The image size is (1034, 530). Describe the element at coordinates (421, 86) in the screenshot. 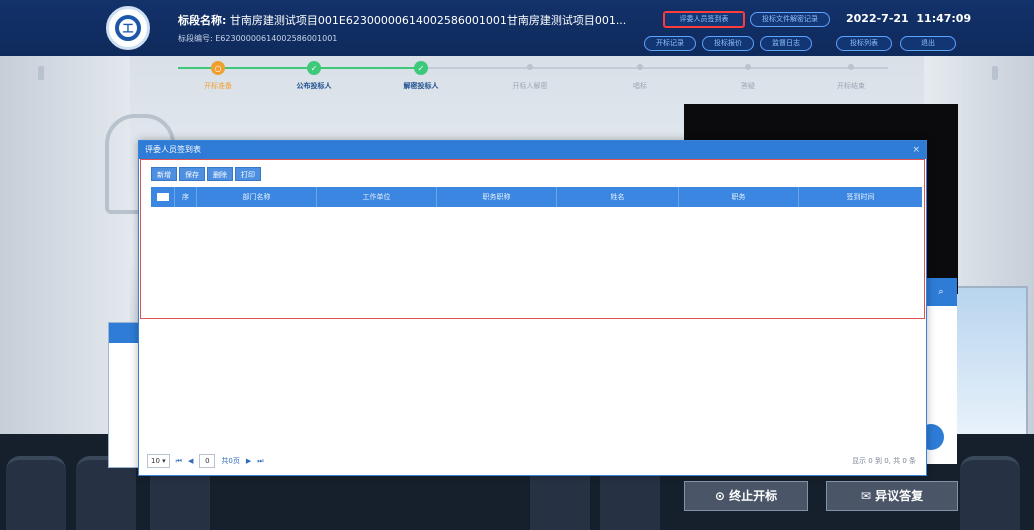

I see `step-label: 解密投标人` at that location.